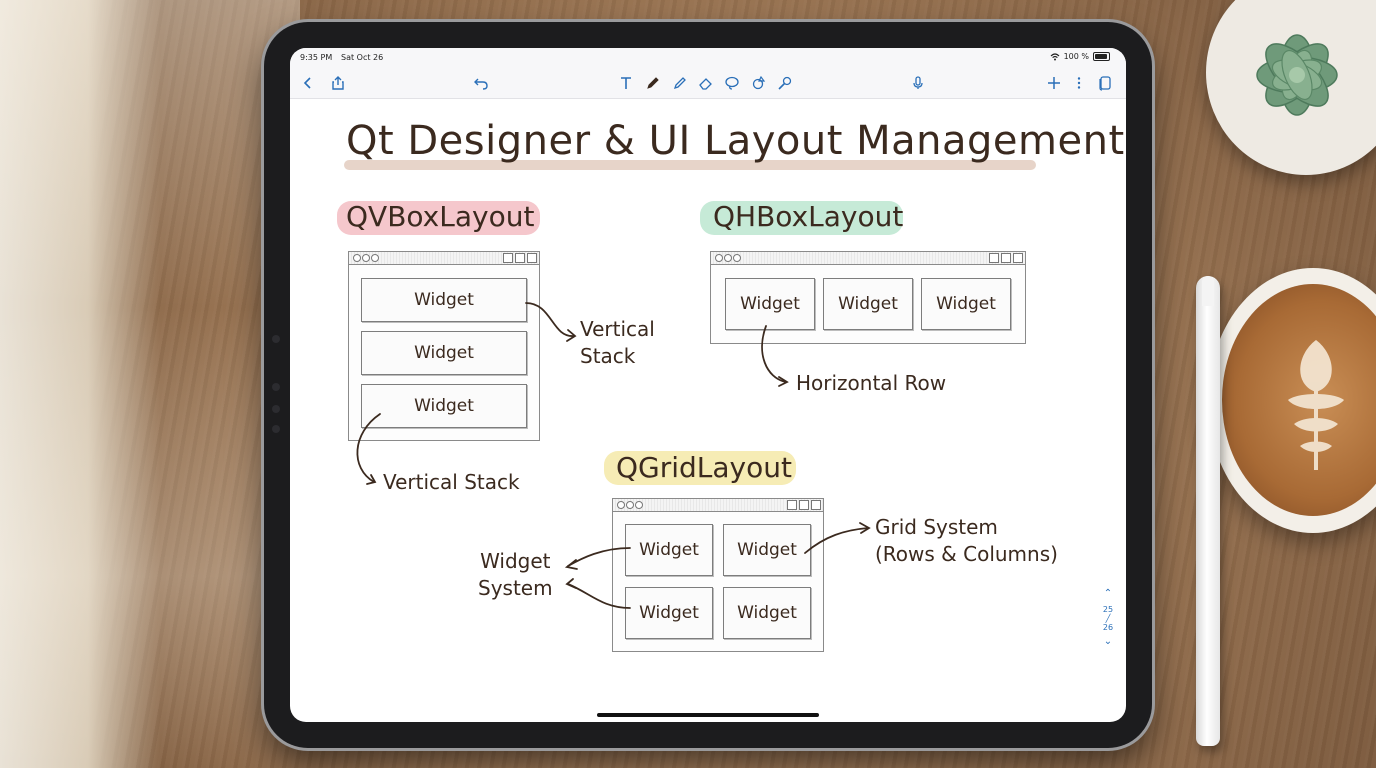  Describe the element at coordinates (1297, 75) in the screenshot. I see `succulent-plant` at that location.